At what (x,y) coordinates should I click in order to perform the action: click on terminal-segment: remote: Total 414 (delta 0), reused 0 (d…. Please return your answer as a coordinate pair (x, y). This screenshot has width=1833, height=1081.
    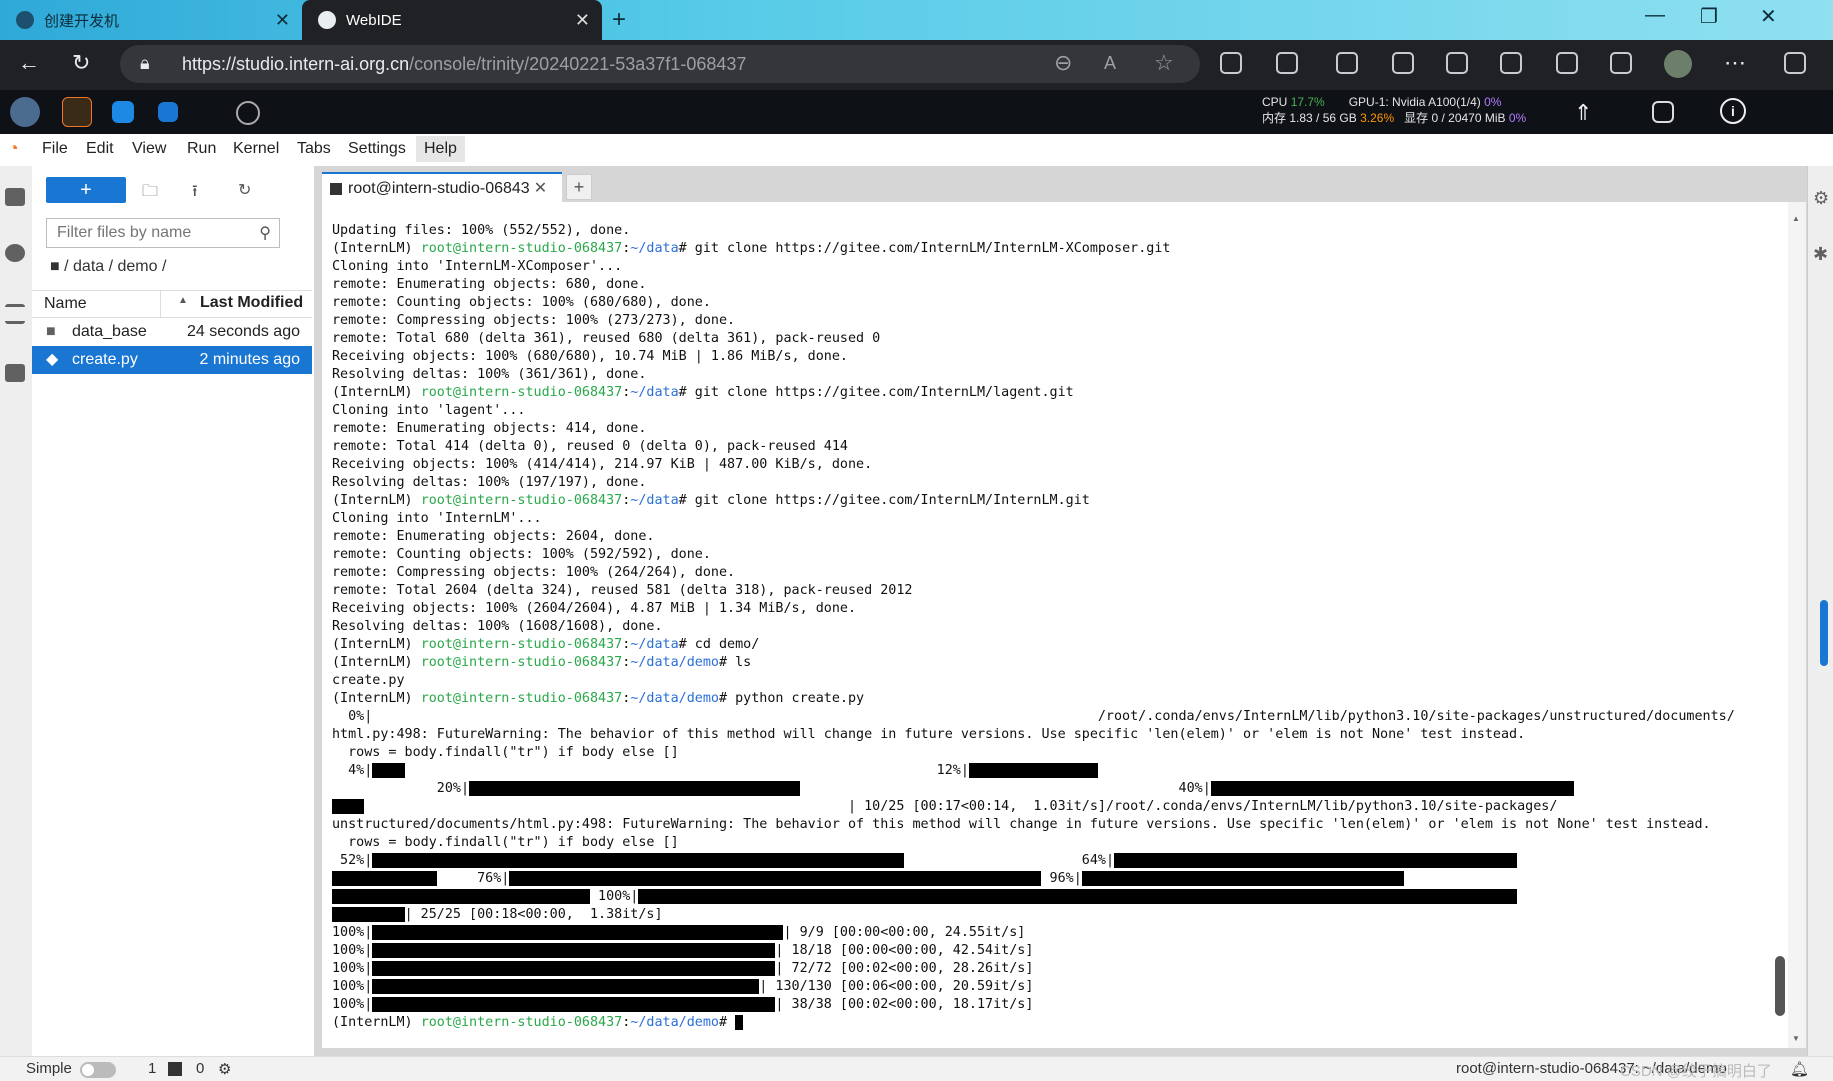
    Looking at the image, I should click on (590, 446).